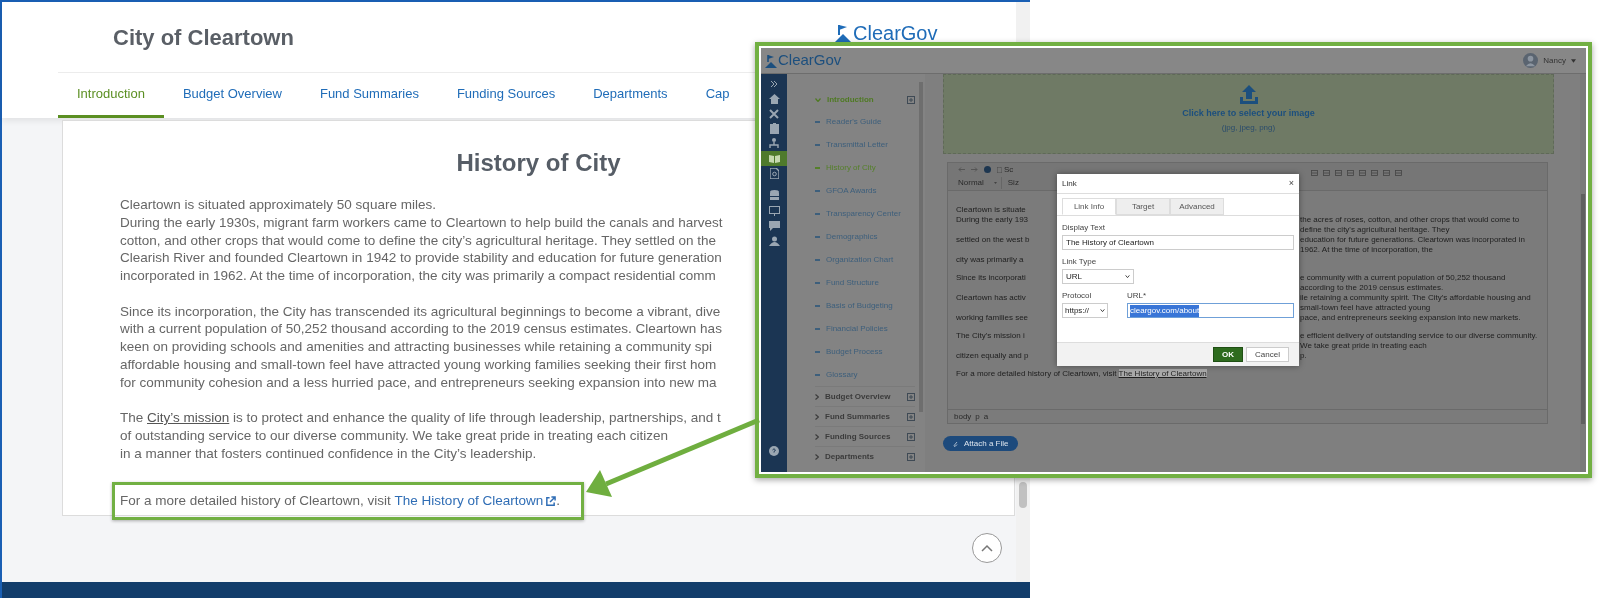  Describe the element at coordinates (1413, 245) in the screenshot. I see `editor-text-line: education for future generations. Cleartown was incorporated in 1962. At the time of incorporation, the` at that location.